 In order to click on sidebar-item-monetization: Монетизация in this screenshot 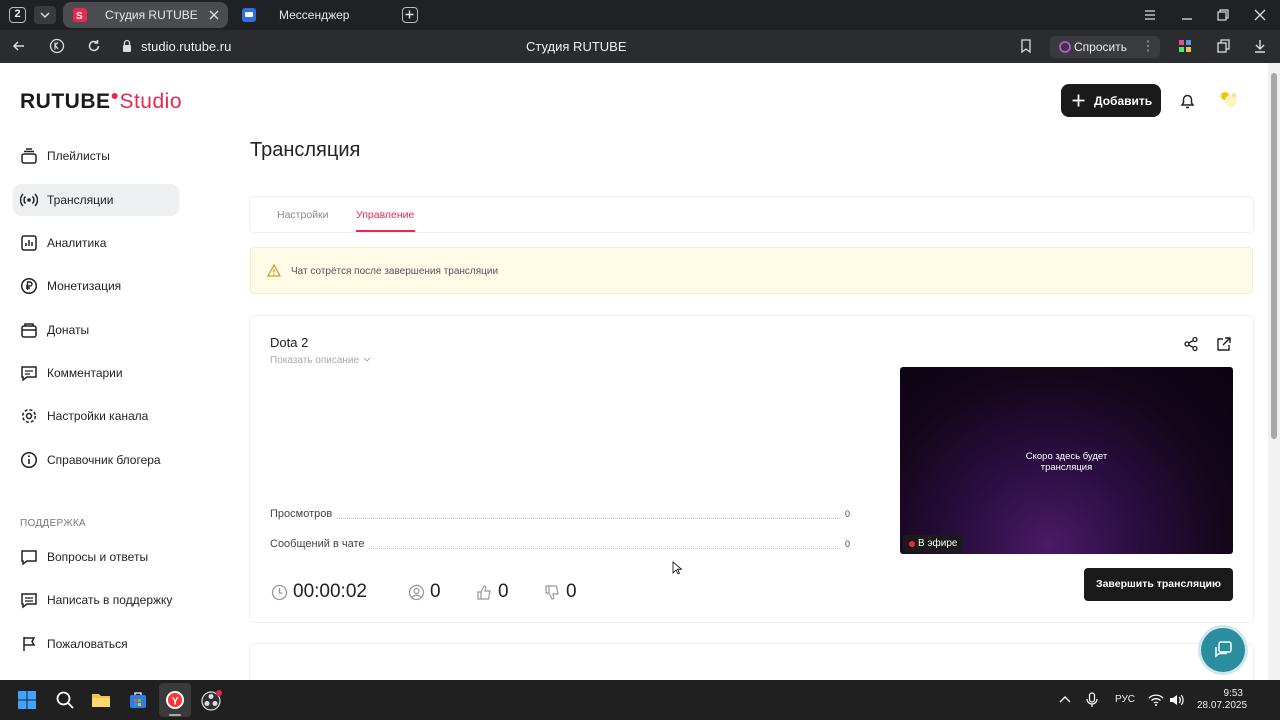, I will do `click(96, 286)`.